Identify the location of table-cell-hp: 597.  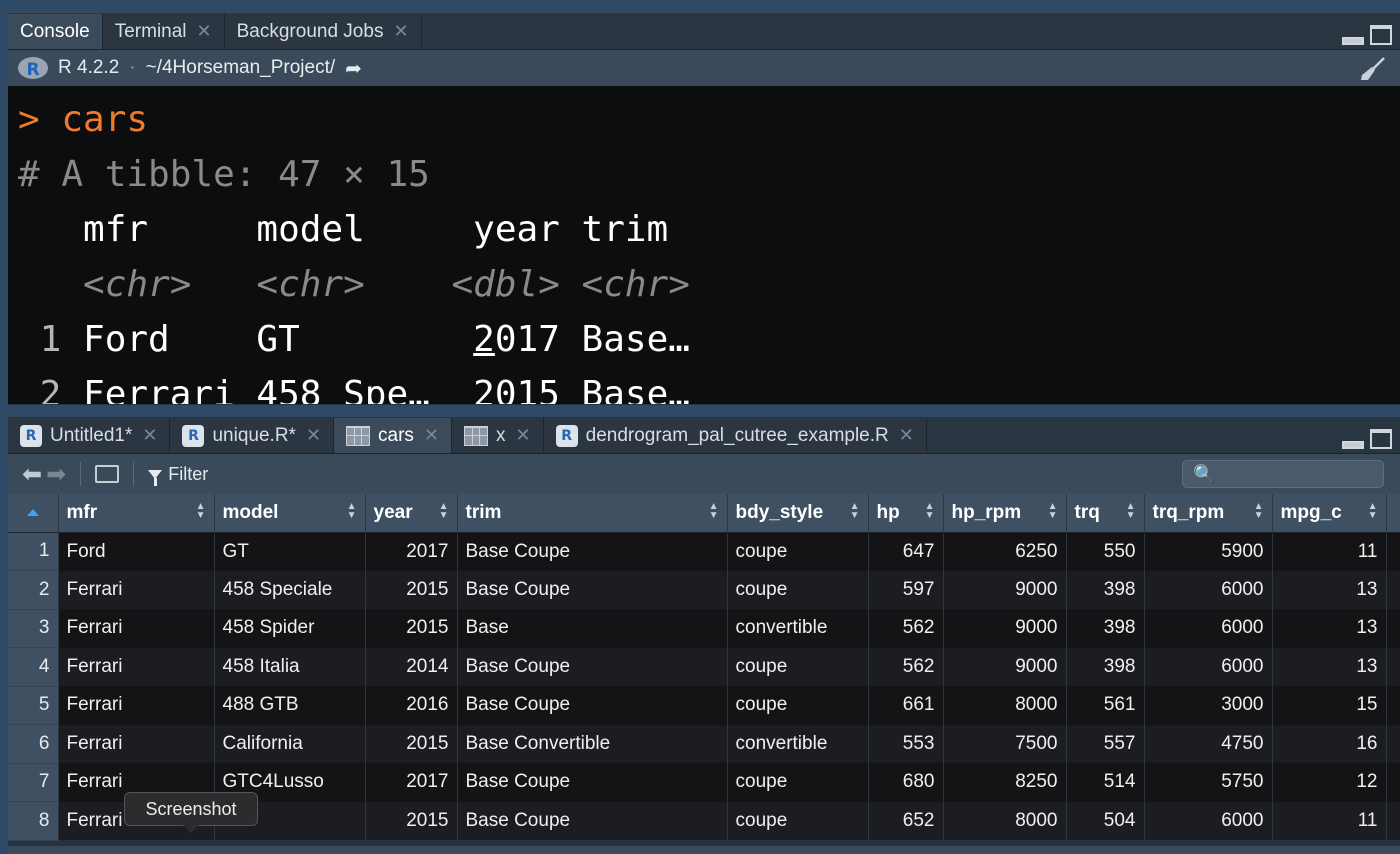
(906, 589).